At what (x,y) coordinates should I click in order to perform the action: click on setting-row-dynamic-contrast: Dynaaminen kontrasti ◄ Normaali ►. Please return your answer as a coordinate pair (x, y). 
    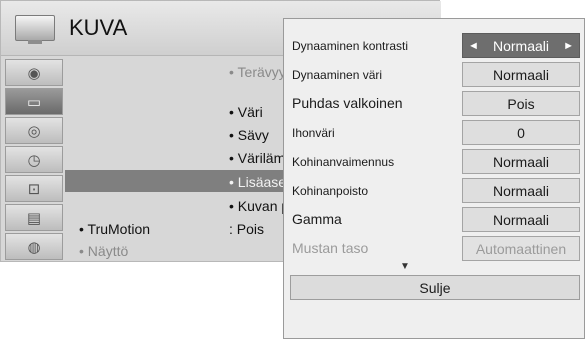
    Looking at the image, I should click on (434, 46).